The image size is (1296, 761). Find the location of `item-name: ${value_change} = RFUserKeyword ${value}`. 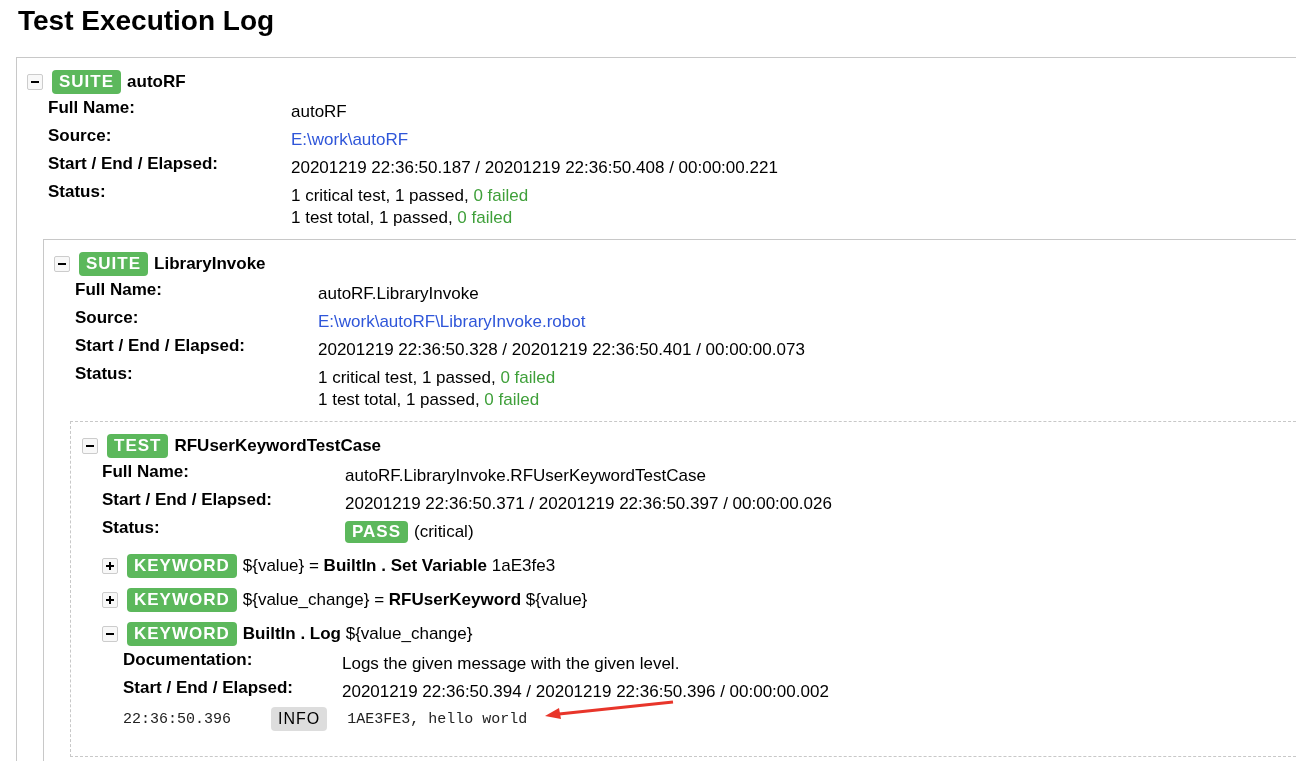

item-name: ${value_change} = RFUserKeyword ${value} is located at coordinates (415, 600).